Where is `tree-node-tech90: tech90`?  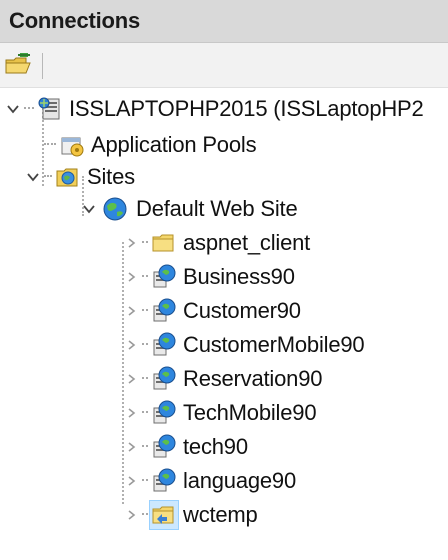 tree-node-tech90: tech90 is located at coordinates (188, 447).